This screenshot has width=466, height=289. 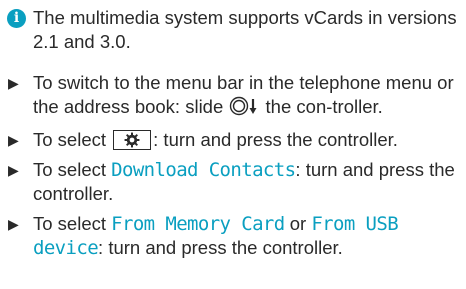 I want to click on info-icon: i, so click(x=16, y=18).